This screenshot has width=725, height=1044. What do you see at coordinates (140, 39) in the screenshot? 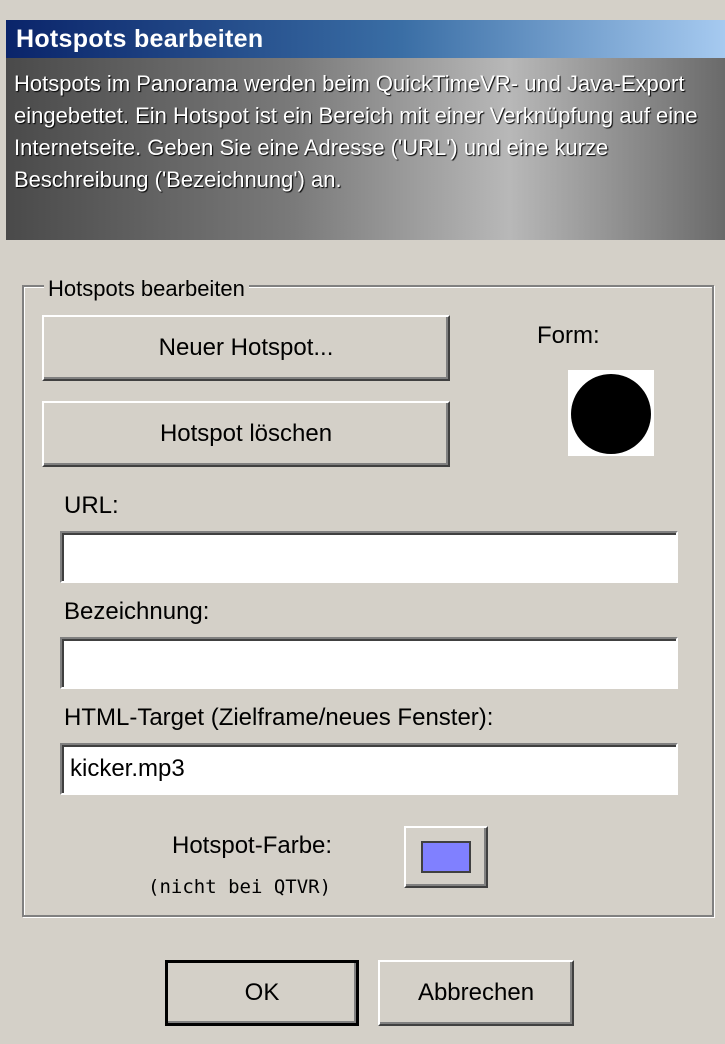
I see `dialog-title: Hotspots bearbeiten` at bounding box center [140, 39].